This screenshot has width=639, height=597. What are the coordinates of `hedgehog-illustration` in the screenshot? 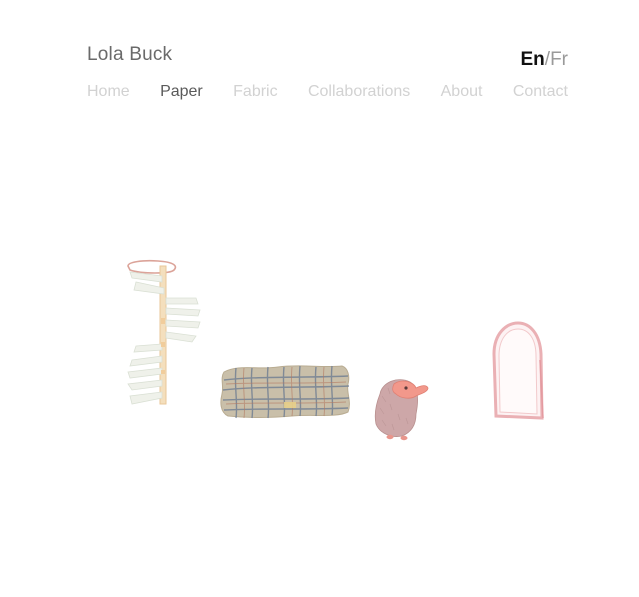 It's located at (401, 408).